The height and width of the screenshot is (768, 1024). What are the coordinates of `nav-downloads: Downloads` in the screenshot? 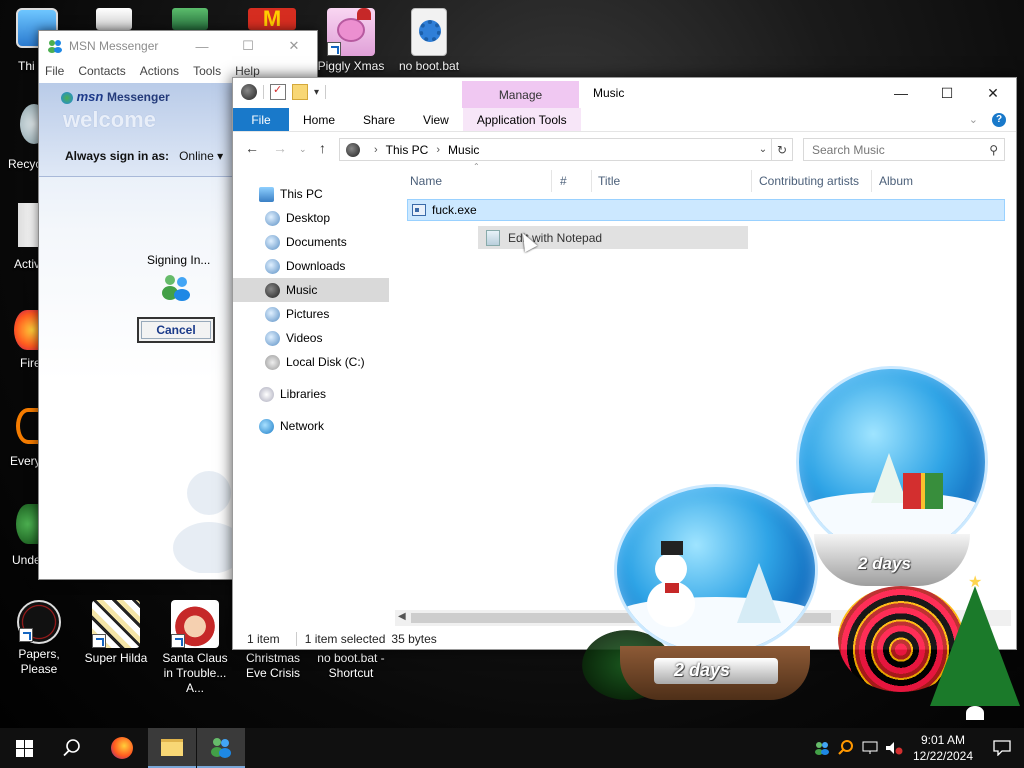 It's located at (311, 266).